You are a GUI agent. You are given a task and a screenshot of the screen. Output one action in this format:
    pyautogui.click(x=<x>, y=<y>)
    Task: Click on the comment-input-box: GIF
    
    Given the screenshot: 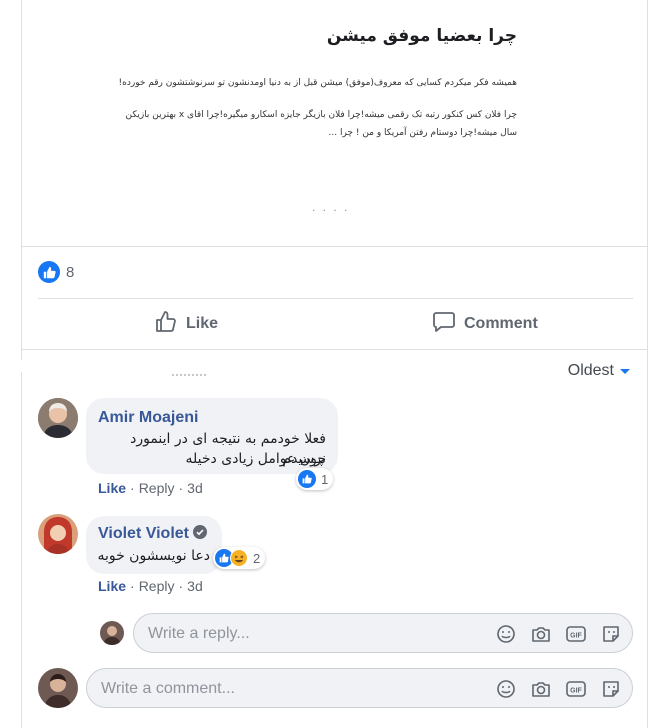 What is the action you would take?
    pyautogui.click(x=359, y=688)
    